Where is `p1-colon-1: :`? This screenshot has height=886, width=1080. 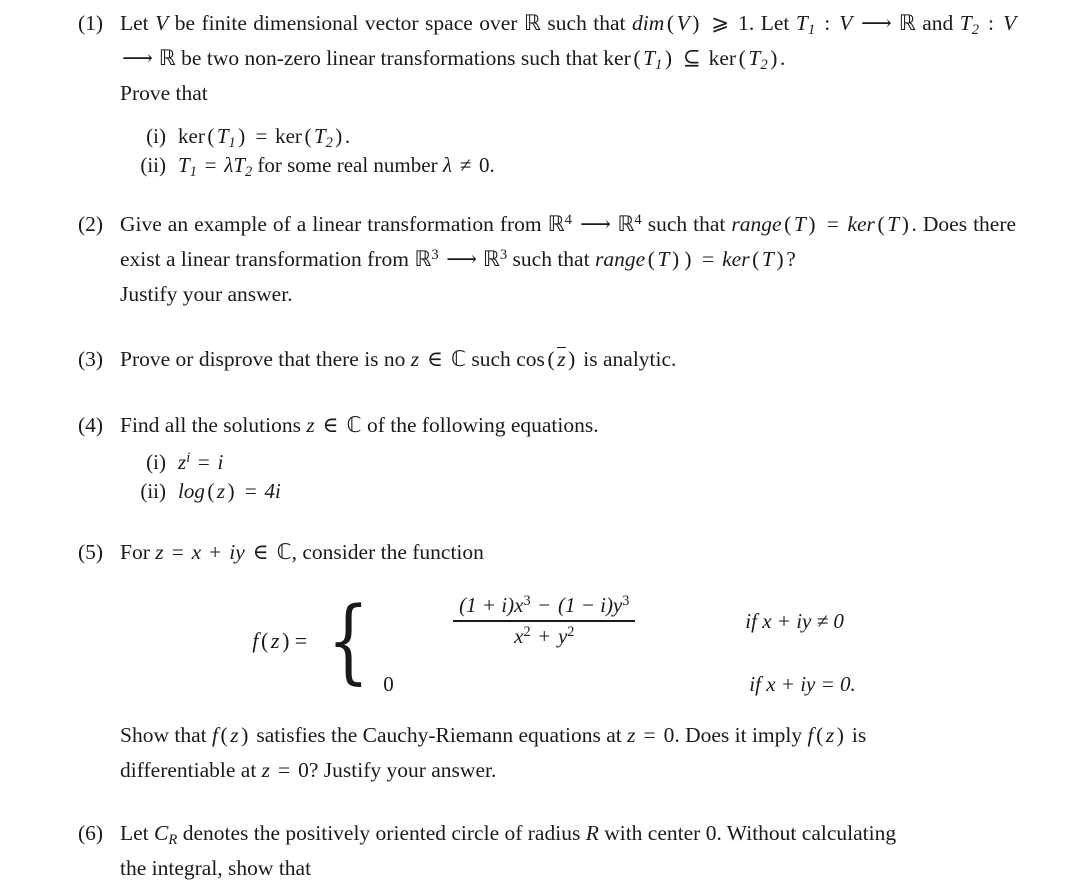
p1-colon-1: : is located at coordinates (827, 23).